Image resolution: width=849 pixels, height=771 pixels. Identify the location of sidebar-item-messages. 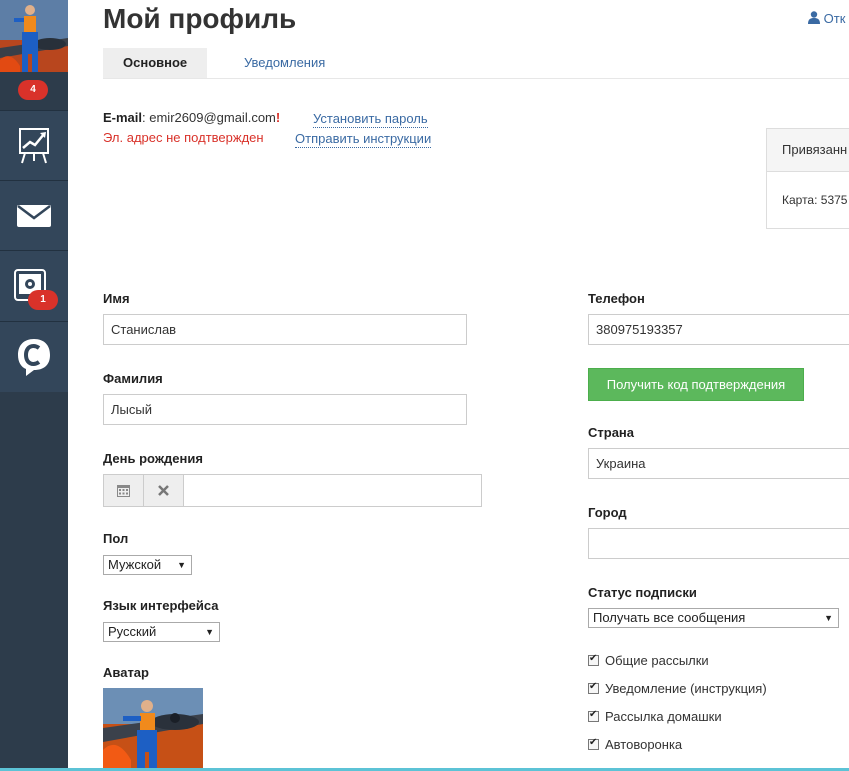
(34, 215).